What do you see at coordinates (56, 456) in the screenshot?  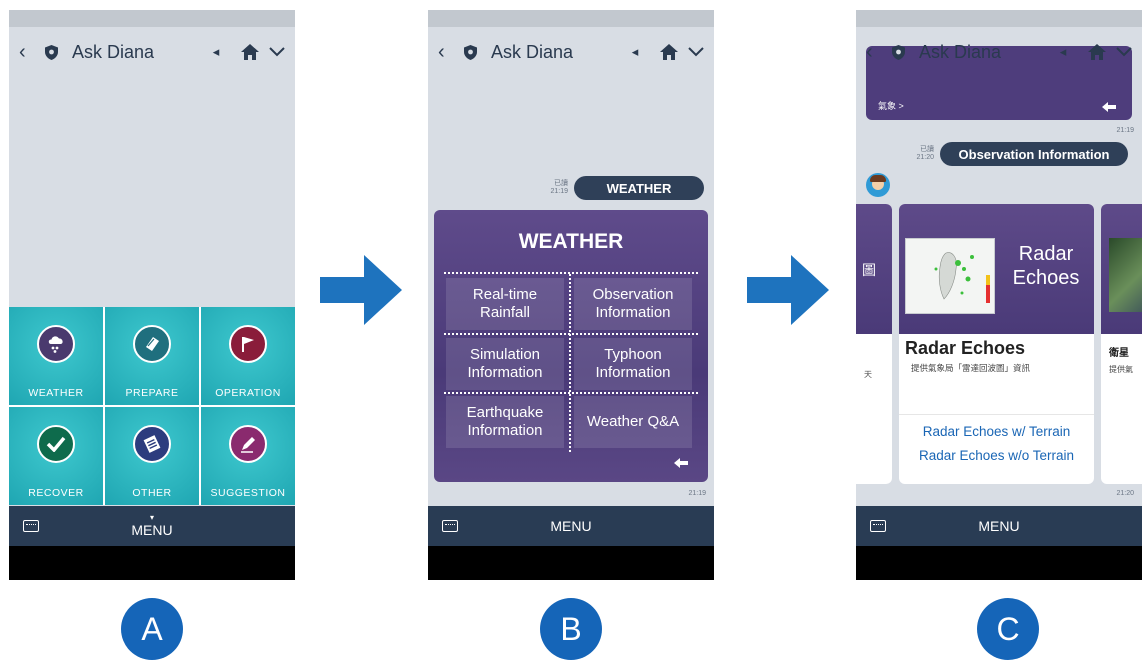 I see `menu-tile-recover: RECOVER` at bounding box center [56, 456].